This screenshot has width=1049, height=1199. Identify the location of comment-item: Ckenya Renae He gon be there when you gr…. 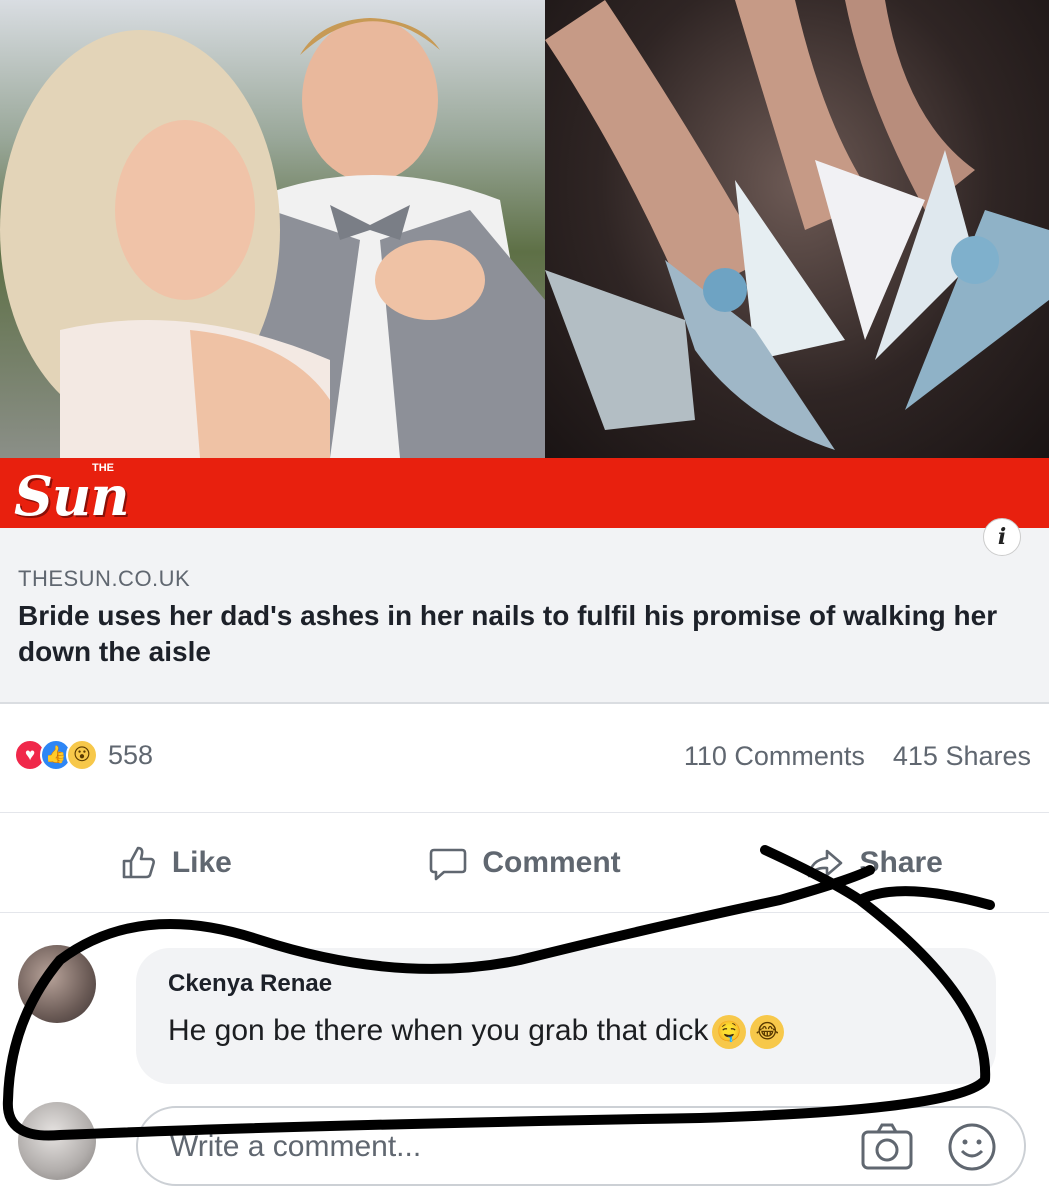
(524, 1015).